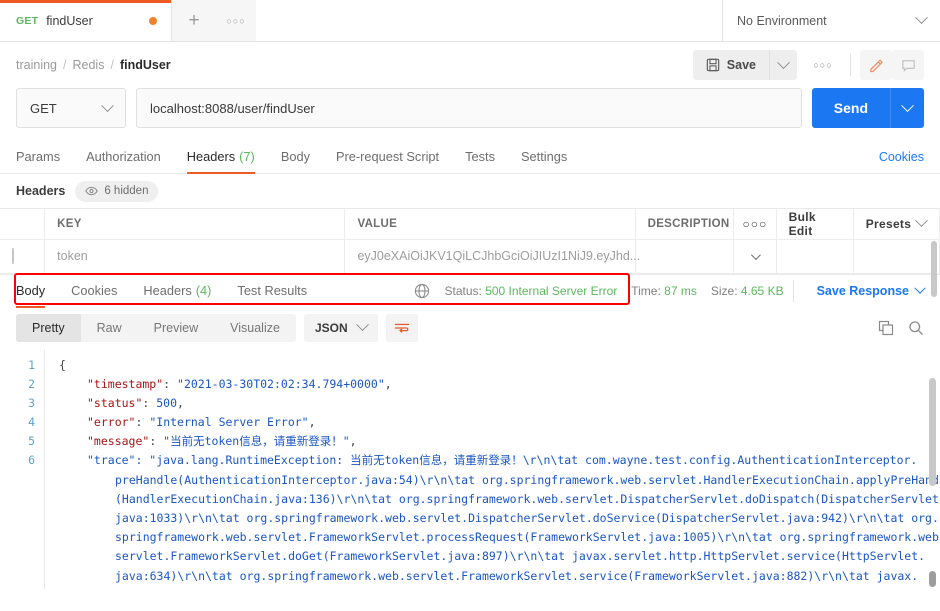  What do you see at coordinates (123, 157) in the screenshot?
I see `tab-authorization: Authorization` at bounding box center [123, 157].